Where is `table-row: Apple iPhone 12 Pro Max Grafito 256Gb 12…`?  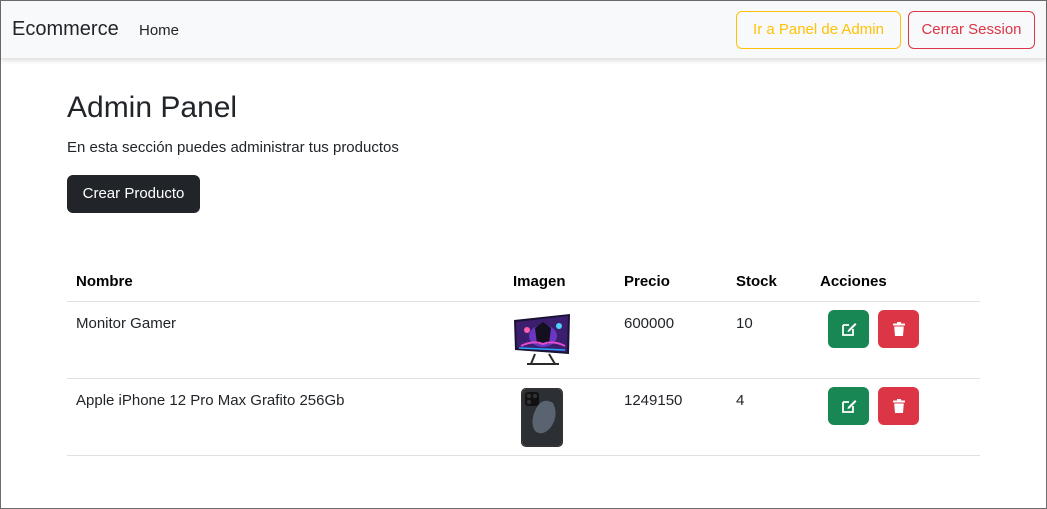 table-row: Apple iPhone 12 Pro Max Grafito 256Gb 12… is located at coordinates (523, 417).